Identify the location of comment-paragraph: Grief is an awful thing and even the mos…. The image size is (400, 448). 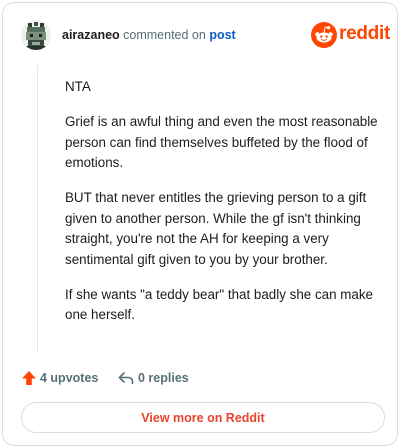
(221, 142).